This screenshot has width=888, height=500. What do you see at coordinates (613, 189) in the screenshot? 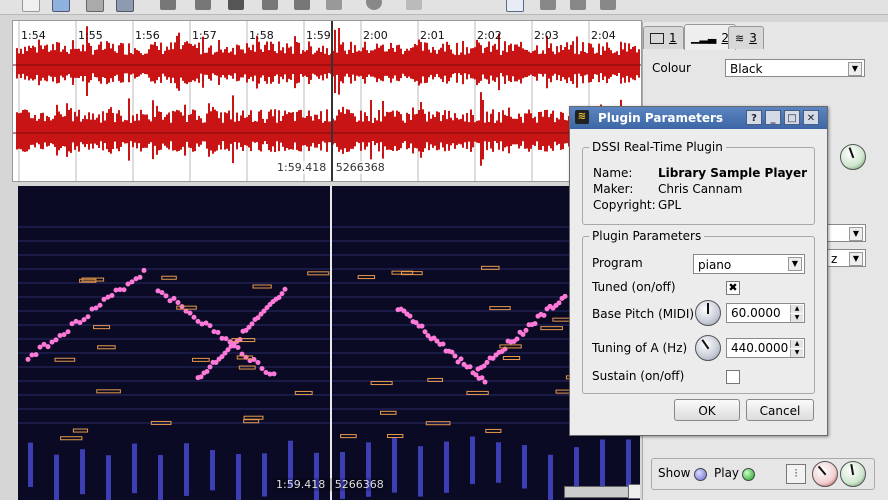
I see `maker-label: Maker:` at bounding box center [613, 189].